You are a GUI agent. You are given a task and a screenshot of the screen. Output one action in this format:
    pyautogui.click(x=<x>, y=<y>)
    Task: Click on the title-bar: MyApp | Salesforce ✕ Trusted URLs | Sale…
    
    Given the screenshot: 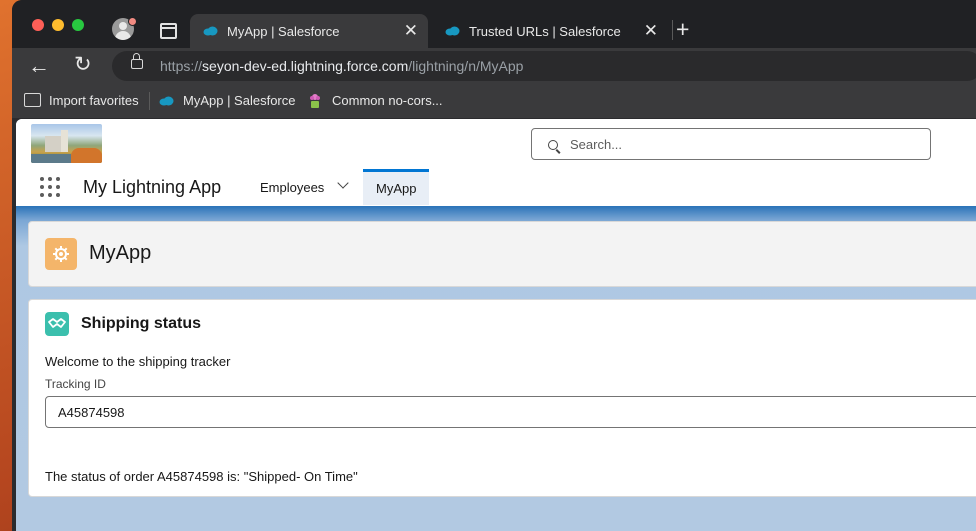 What is the action you would take?
    pyautogui.click(x=494, y=24)
    